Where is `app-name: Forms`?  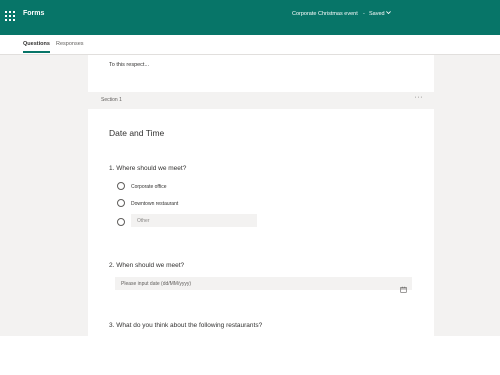
app-name: Forms is located at coordinates (33, 13).